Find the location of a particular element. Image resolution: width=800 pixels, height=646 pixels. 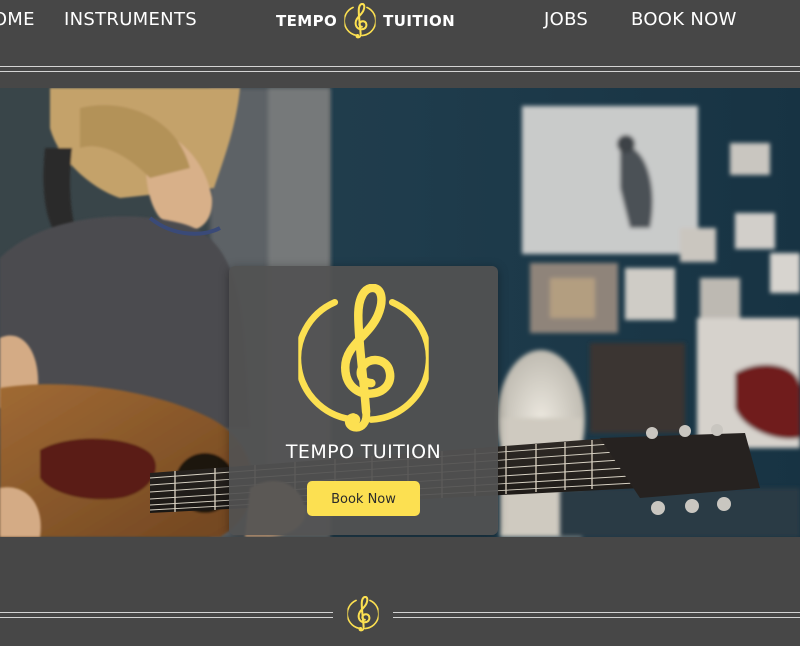

book-now-button: Book Now is located at coordinates (363, 498).